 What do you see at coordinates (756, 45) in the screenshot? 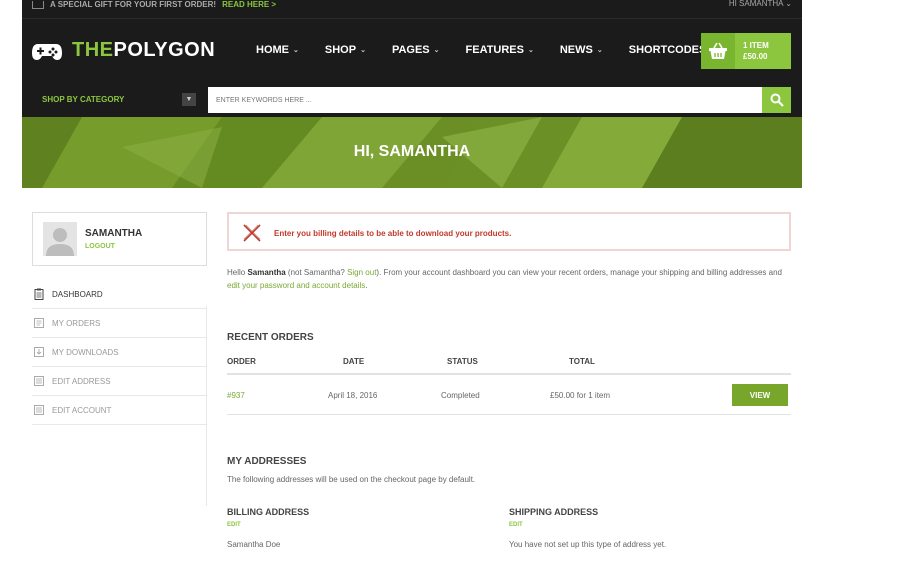
I see `cart-item-count: 1 ITEM` at bounding box center [756, 45].